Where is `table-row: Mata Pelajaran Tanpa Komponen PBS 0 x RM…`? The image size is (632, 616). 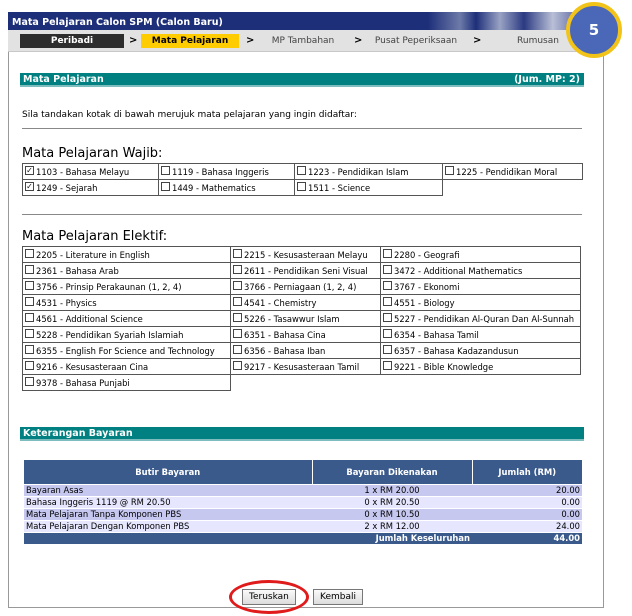 table-row: Mata Pelajaran Tanpa Komponen PBS 0 x RM… is located at coordinates (303, 513).